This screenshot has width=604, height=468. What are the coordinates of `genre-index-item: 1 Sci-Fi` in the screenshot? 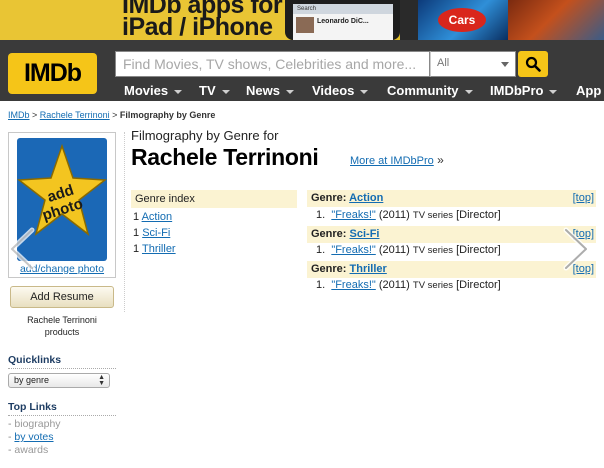 It's located at (151, 233).